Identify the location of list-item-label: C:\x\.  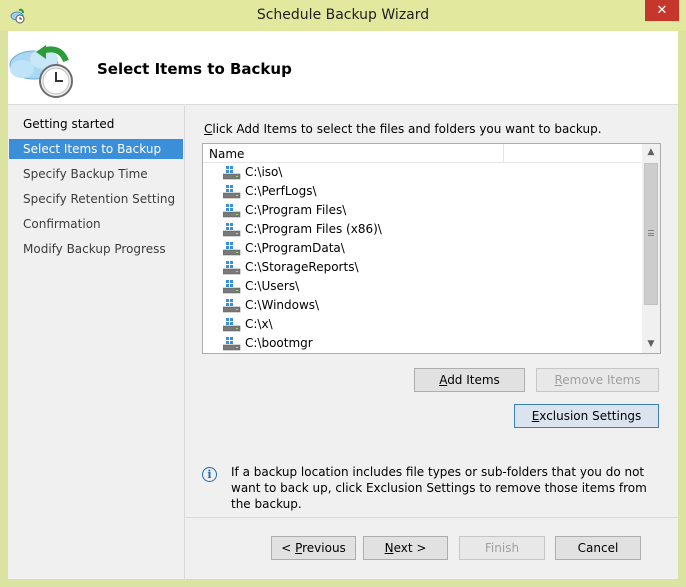
(259, 324).